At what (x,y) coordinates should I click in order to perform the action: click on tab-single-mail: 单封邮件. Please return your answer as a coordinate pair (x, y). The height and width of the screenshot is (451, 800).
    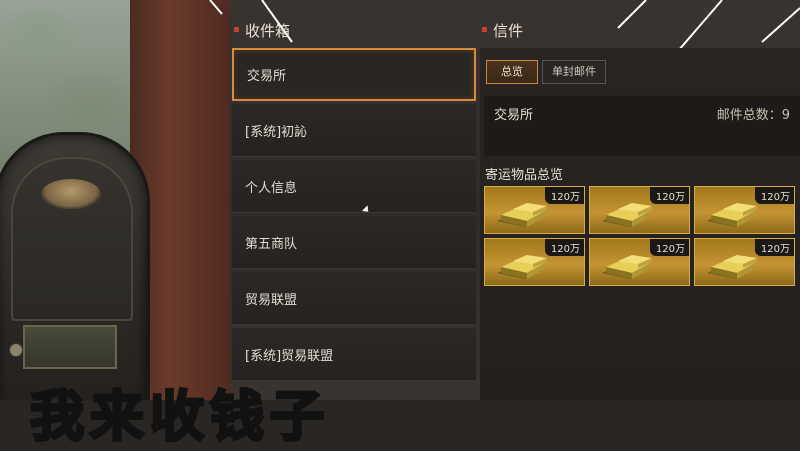
    Looking at the image, I should click on (574, 72).